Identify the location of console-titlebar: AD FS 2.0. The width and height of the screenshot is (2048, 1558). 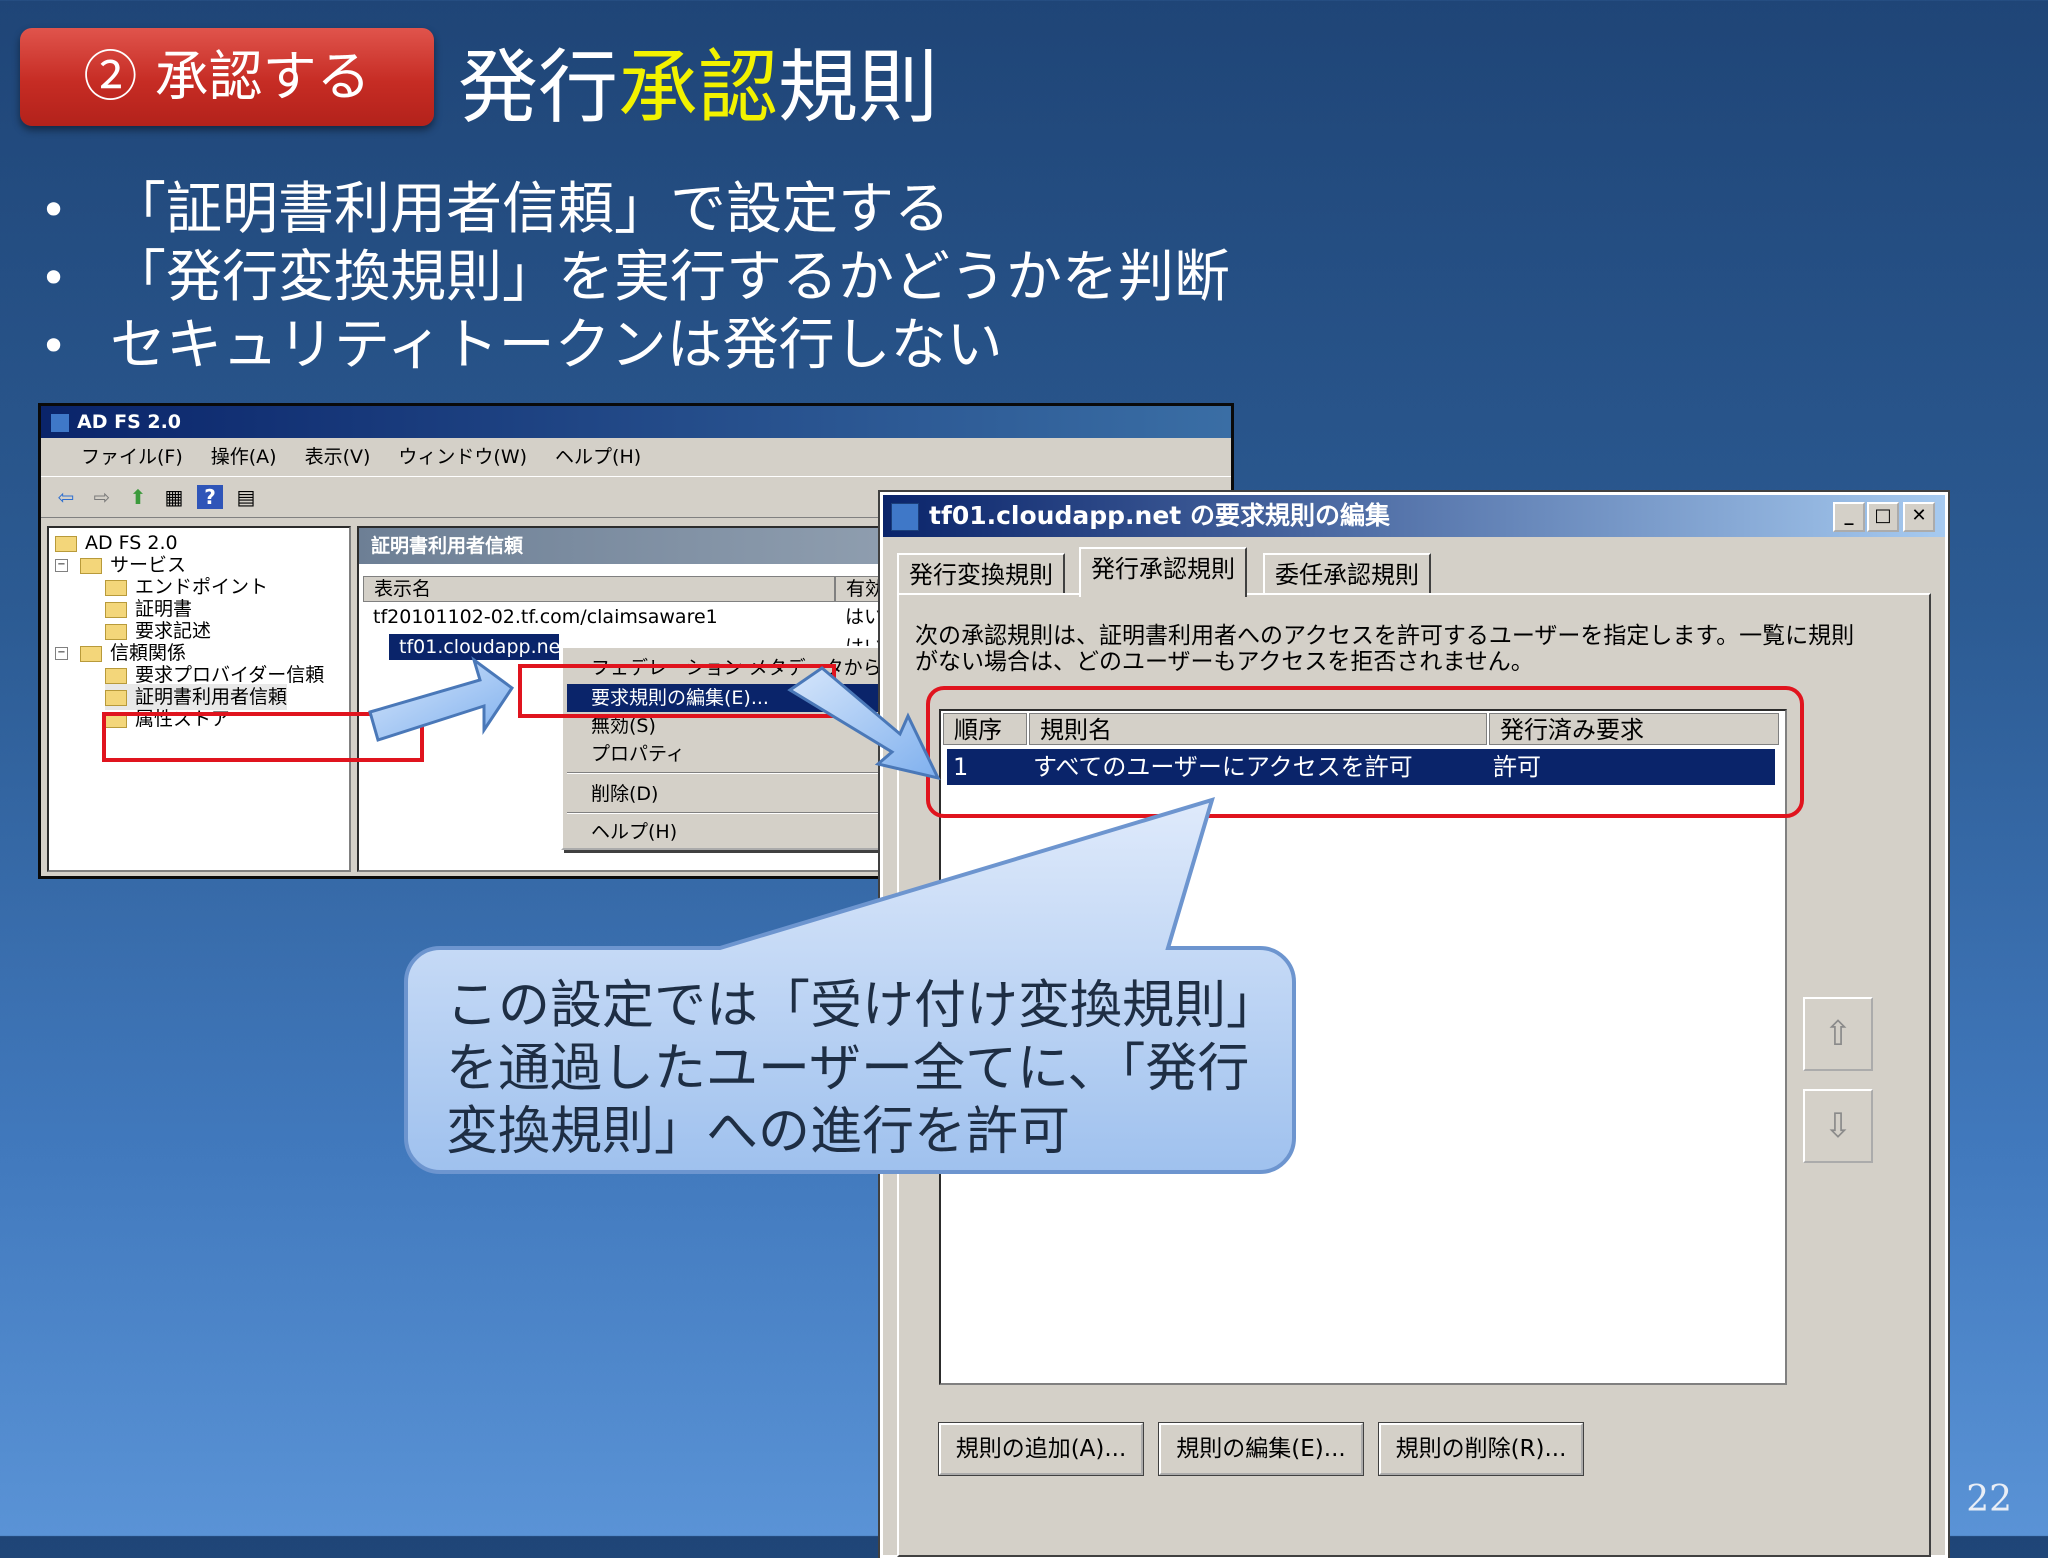
(636, 422).